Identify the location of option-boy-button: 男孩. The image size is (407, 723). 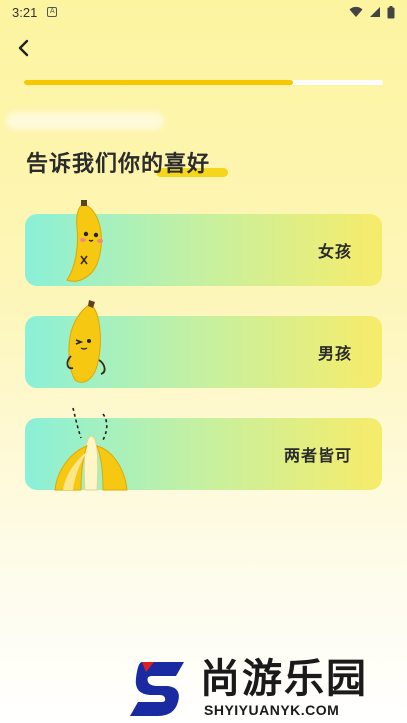
(203, 344).